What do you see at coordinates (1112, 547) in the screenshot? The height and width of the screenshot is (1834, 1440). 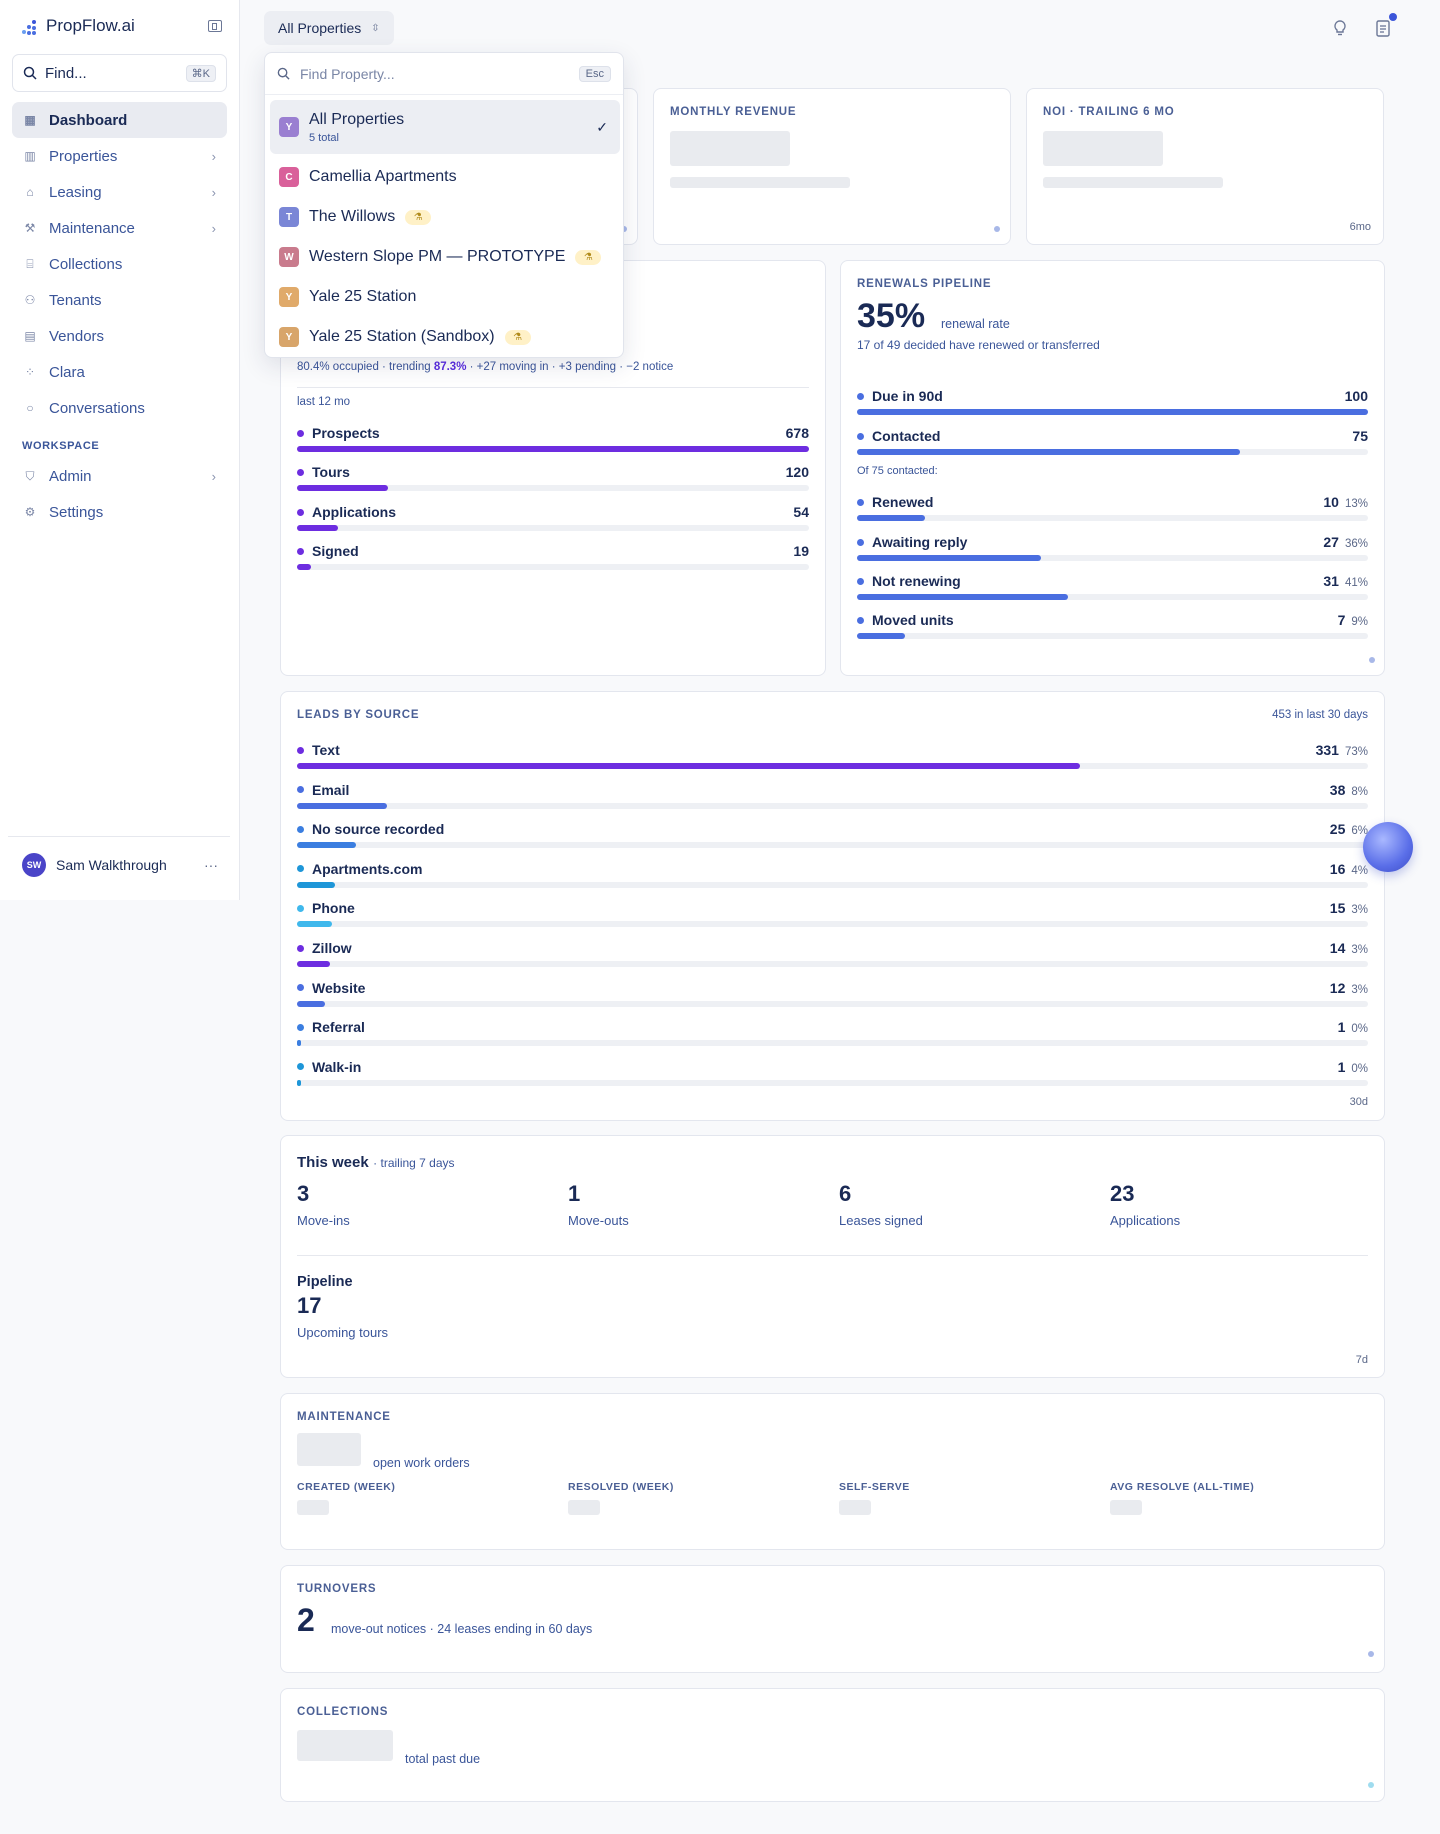 I see `metric-row: Awaiting reply 27 36%` at bounding box center [1112, 547].